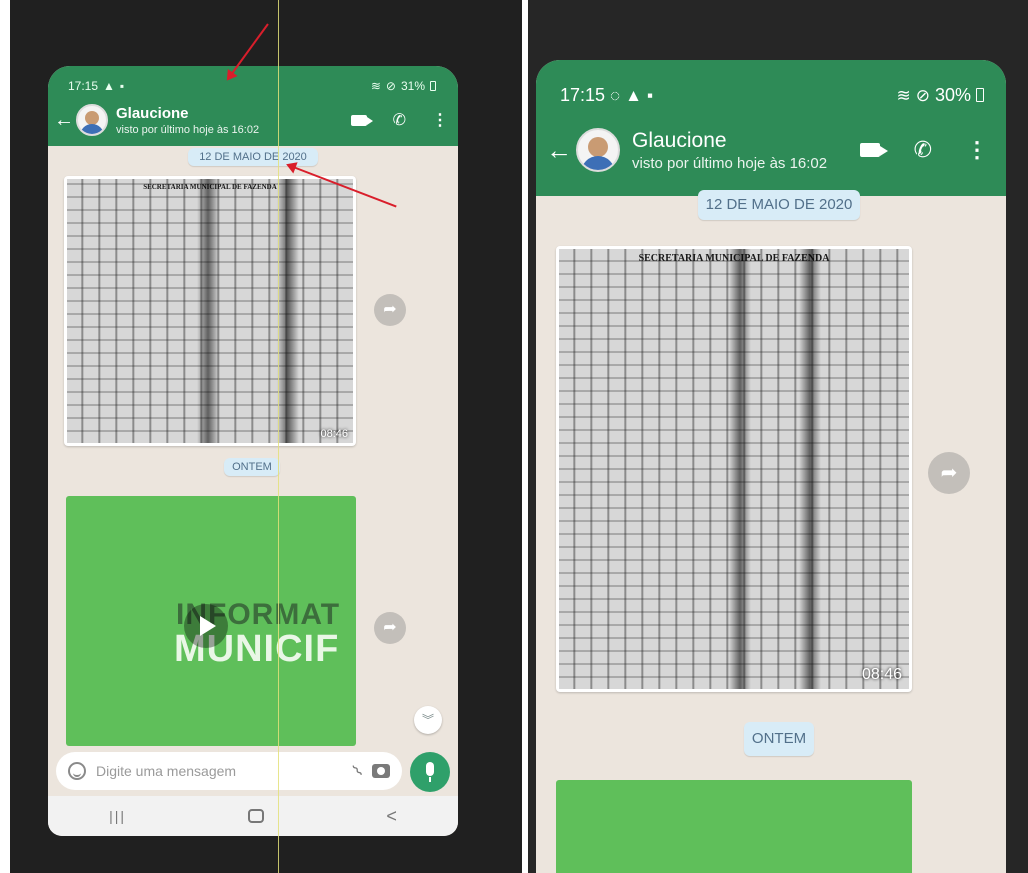 Image resolution: width=1028 pixels, height=873 pixels. I want to click on scanned-document: SECRETARIA MUNICIPAL DE FAZENDA, so click(210, 311).